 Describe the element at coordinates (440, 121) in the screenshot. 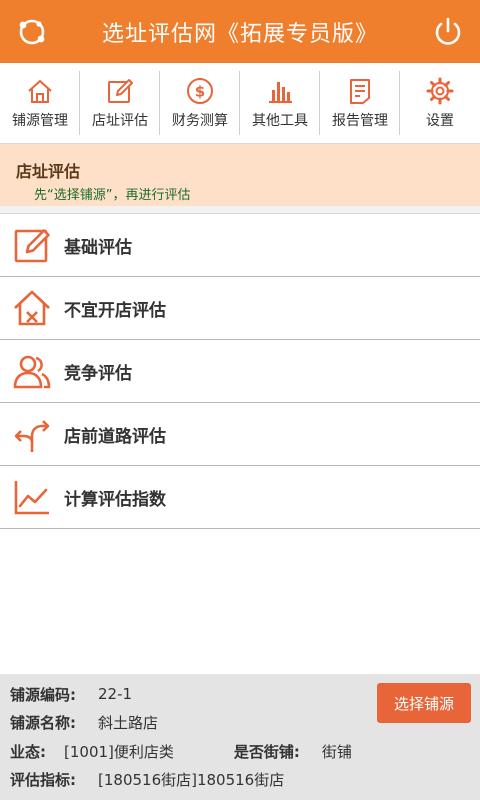

I see `tool-label: 设置` at that location.